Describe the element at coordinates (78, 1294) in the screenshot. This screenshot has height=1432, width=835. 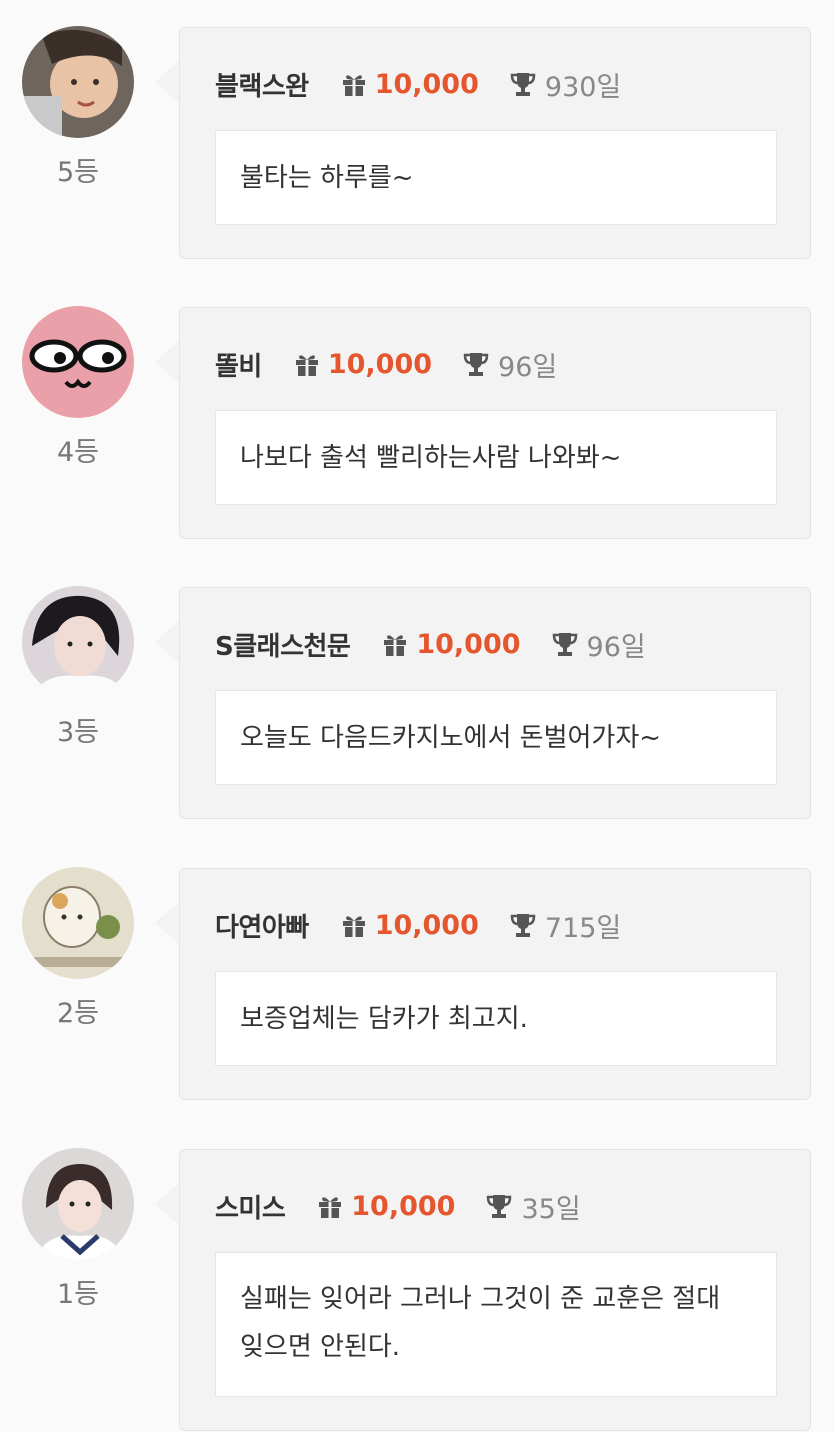
I see `rank-label: 1등` at that location.